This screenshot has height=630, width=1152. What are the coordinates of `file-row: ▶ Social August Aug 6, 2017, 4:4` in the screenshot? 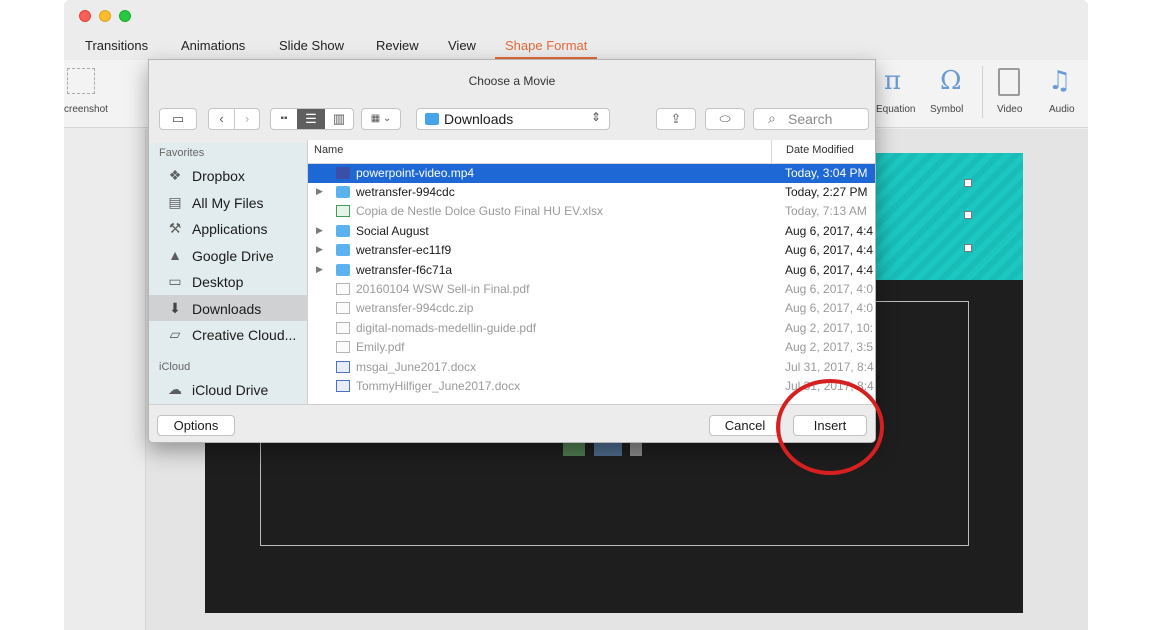 It's located at (591, 231).